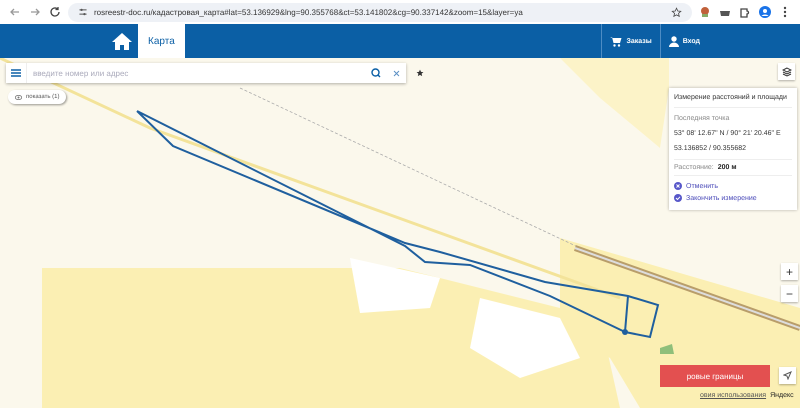  I want to click on close-icon, so click(396, 73).